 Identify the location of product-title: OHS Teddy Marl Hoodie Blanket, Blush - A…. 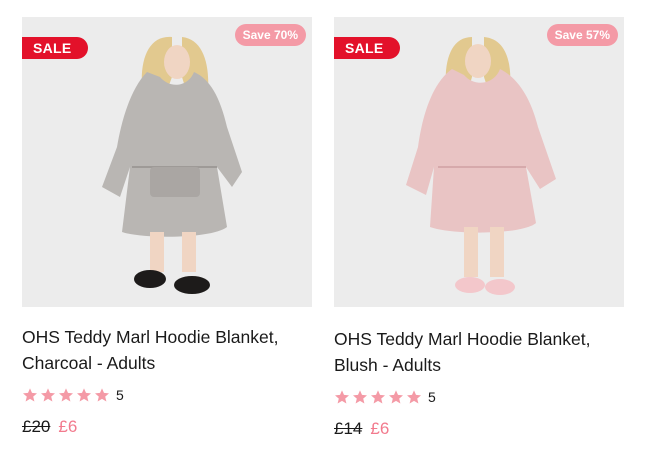
(479, 352).